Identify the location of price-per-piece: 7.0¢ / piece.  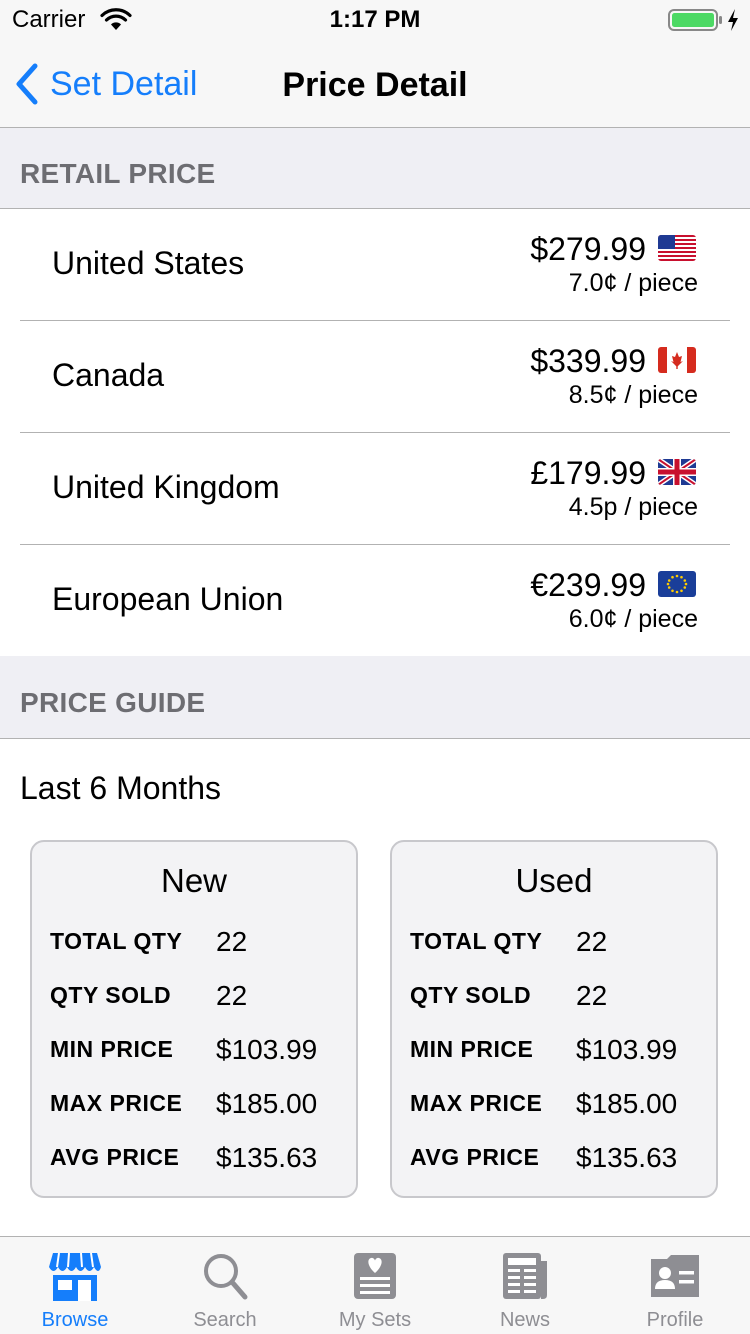
(633, 283).